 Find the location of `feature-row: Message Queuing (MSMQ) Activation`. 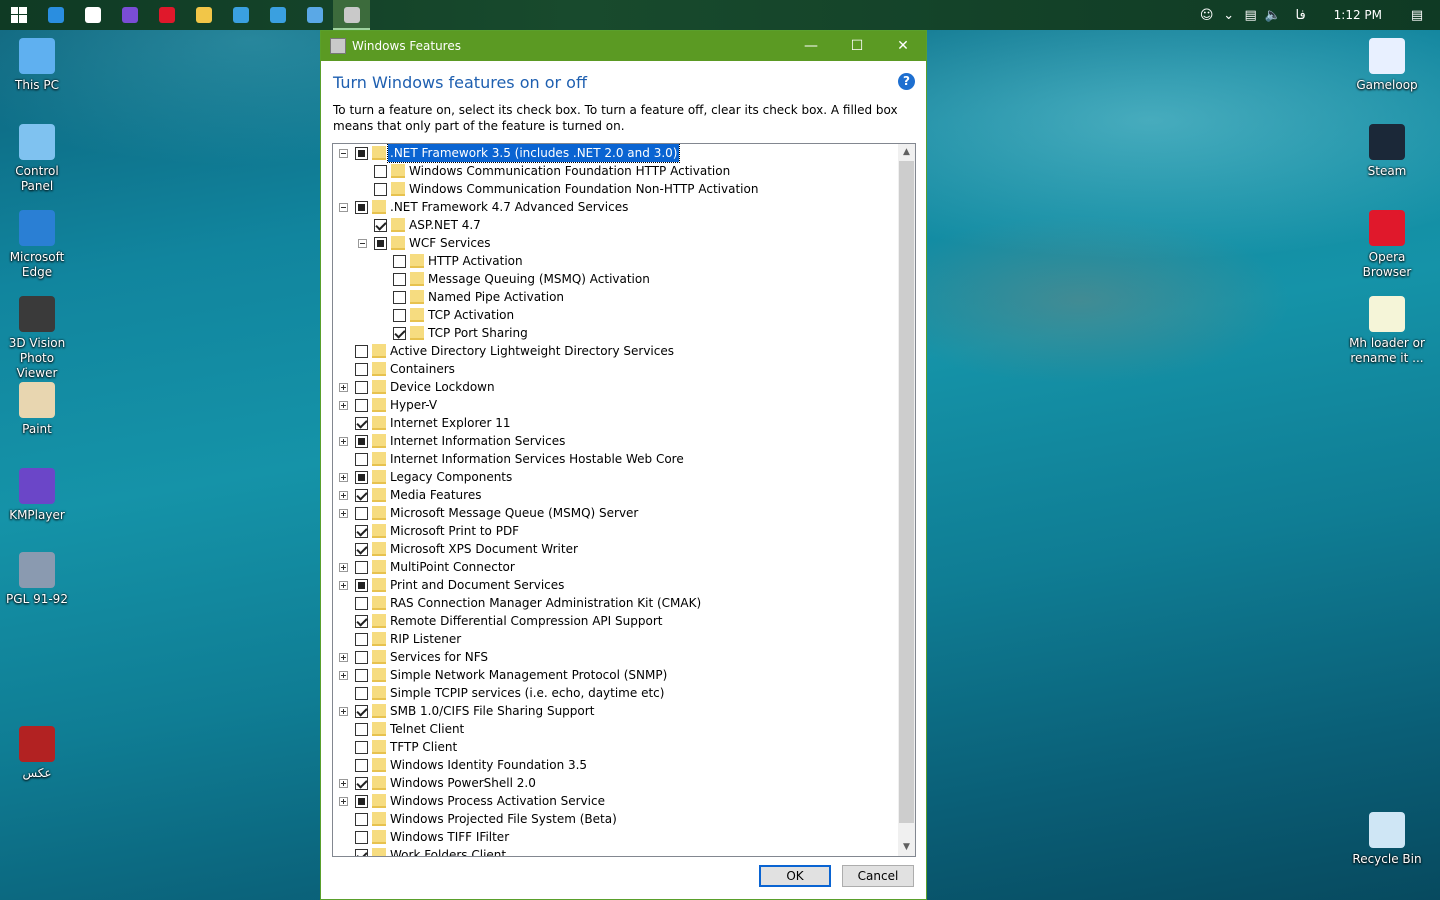

feature-row: Message Queuing (MSMQ) Activation is located at coordinates (615, 279).